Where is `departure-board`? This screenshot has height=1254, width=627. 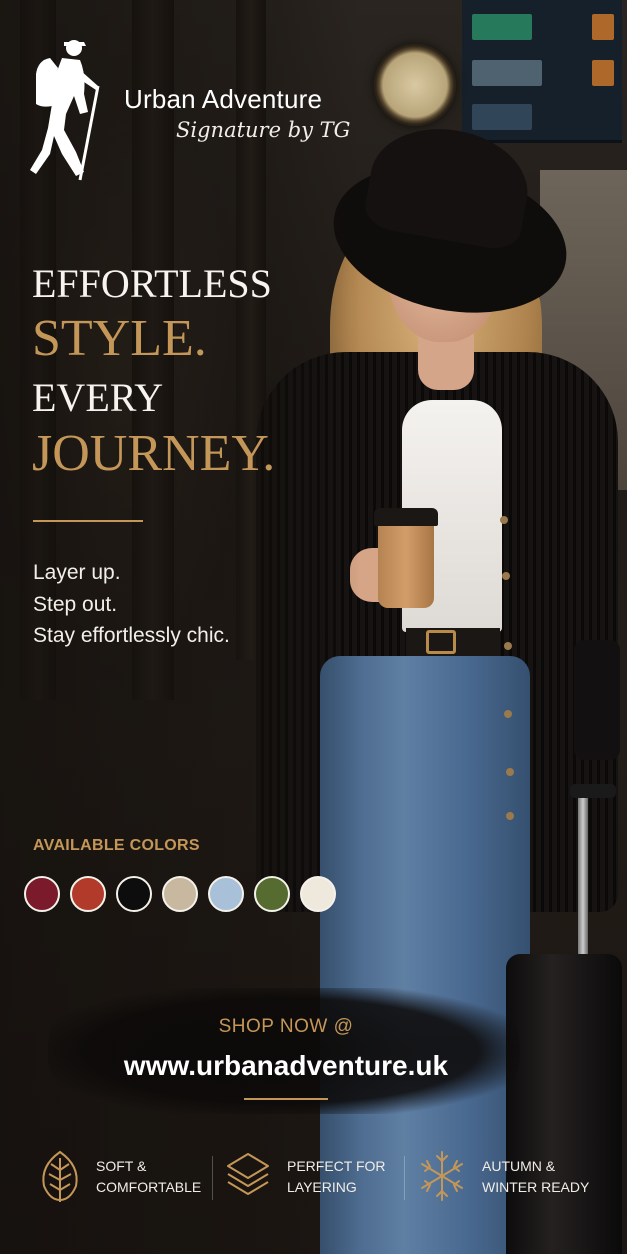 departure-board is located at coordinates (542, 71).